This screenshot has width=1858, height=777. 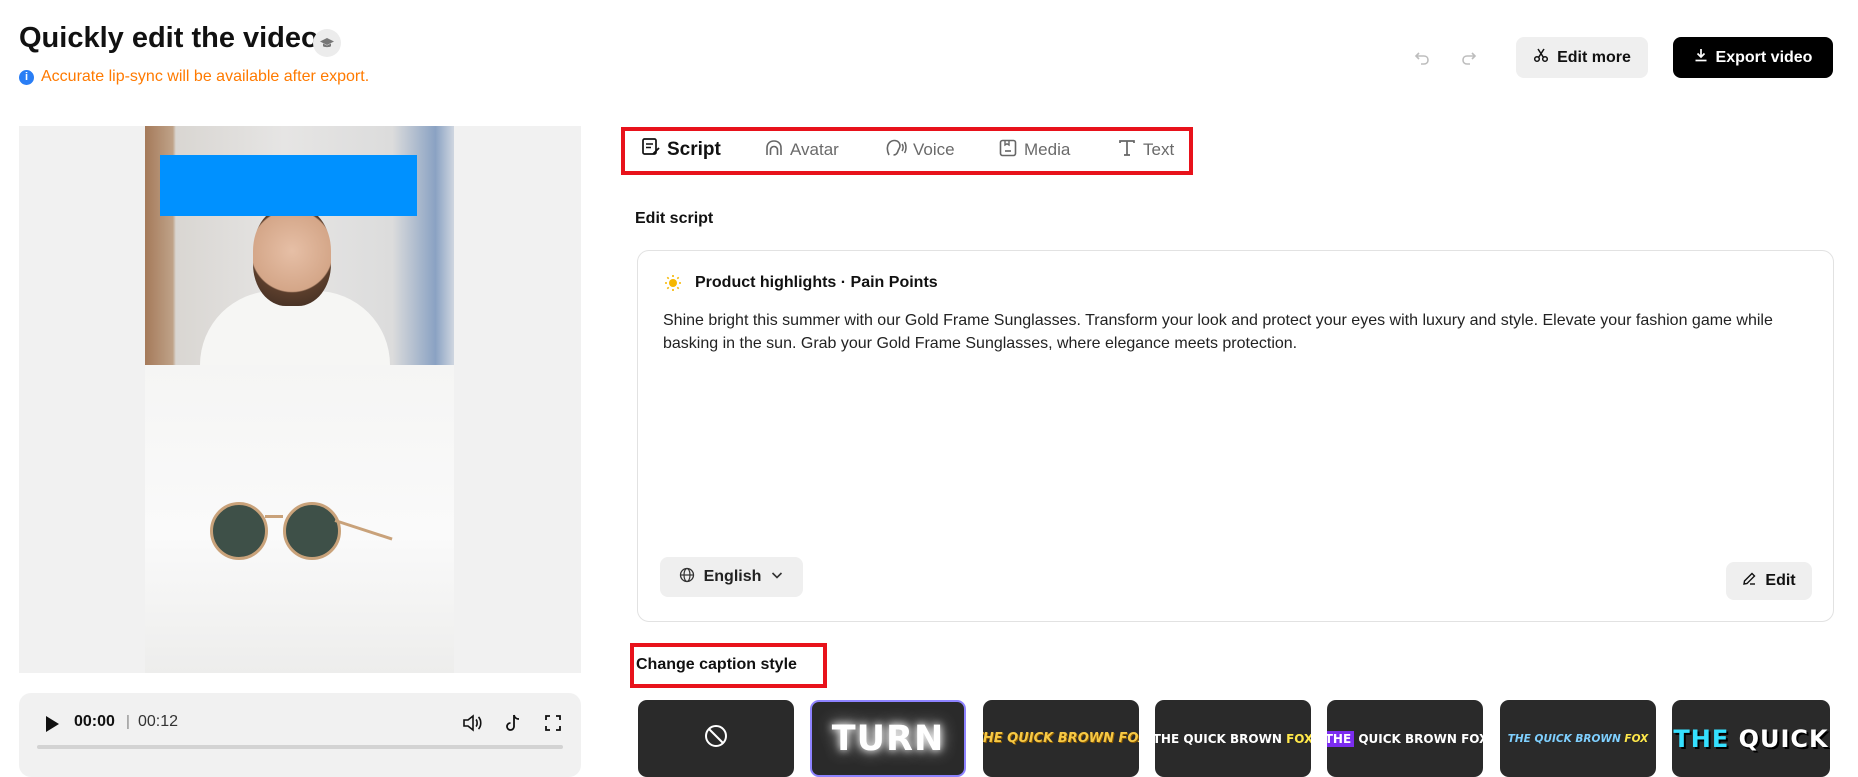 What do you see at coordinates (26, 77) in the screenshot?
I see `info-icon: i` at bounding box center [26, 77].